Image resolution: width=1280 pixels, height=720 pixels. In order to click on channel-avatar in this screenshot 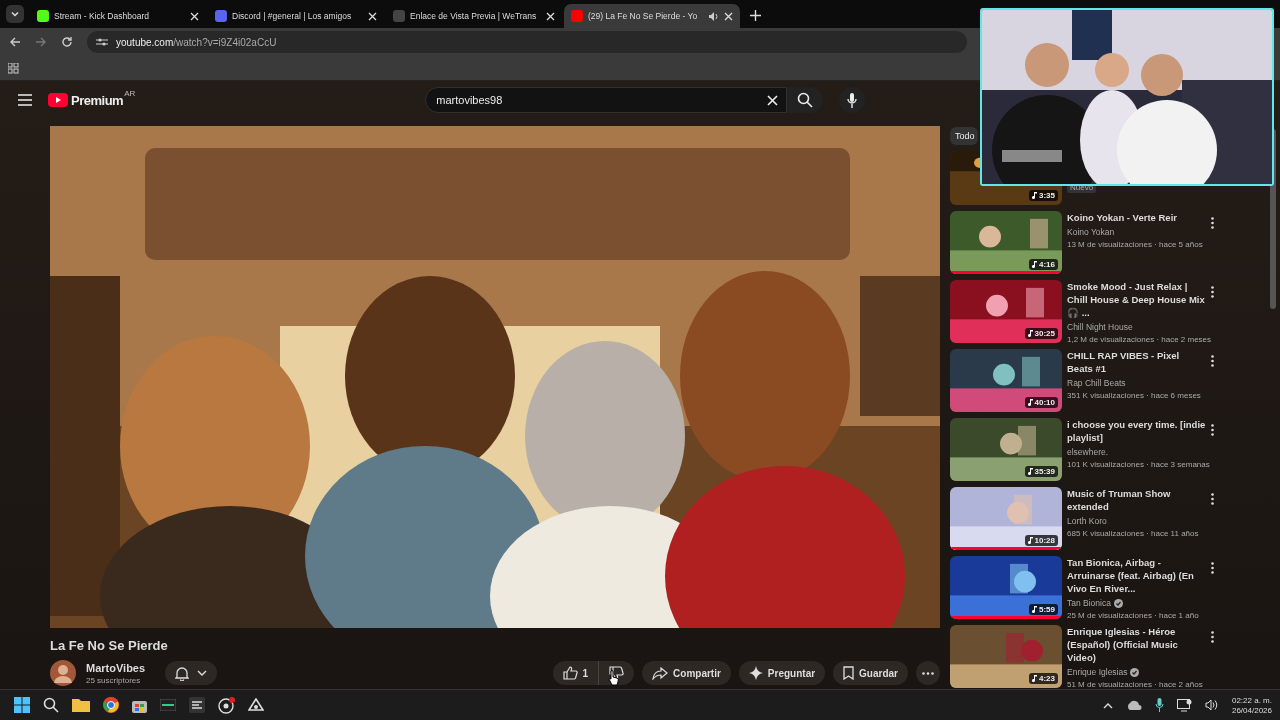, I will do `click(63, 673)`.